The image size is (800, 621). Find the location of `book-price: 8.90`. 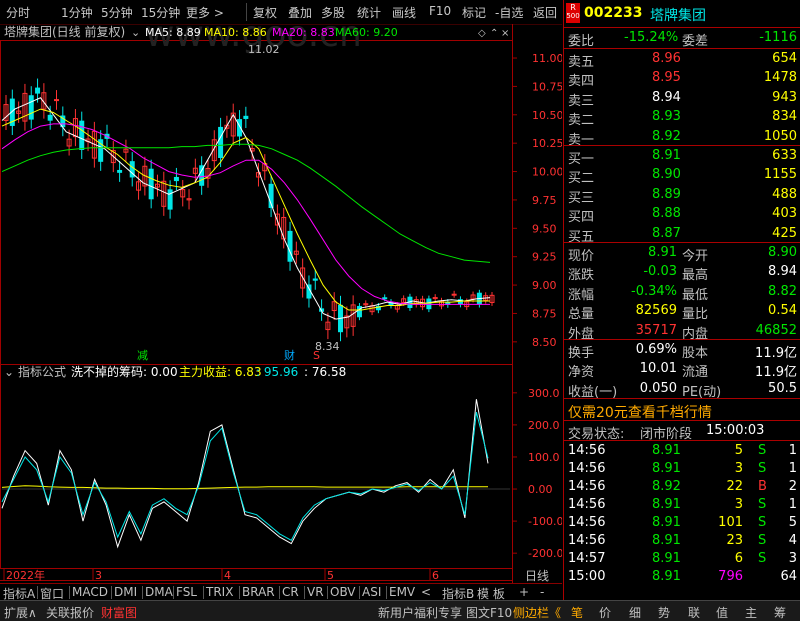

book-price: 8.90 is located at coordinates (666, 175).